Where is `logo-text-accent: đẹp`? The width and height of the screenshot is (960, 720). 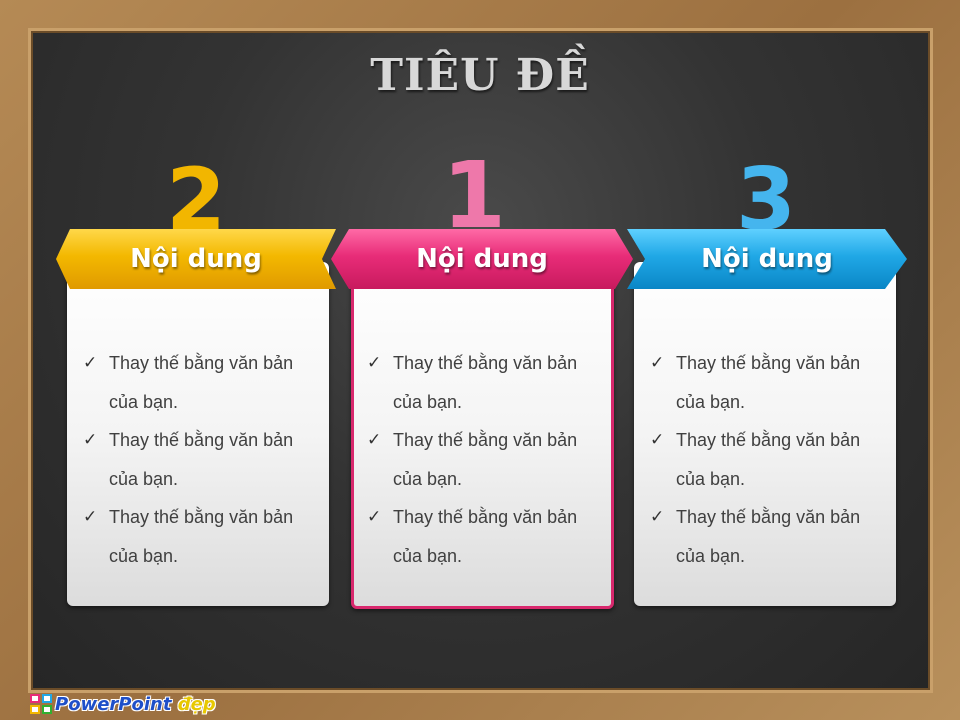 logo-text-accent: đẹp is located at coordinates (196, 704).